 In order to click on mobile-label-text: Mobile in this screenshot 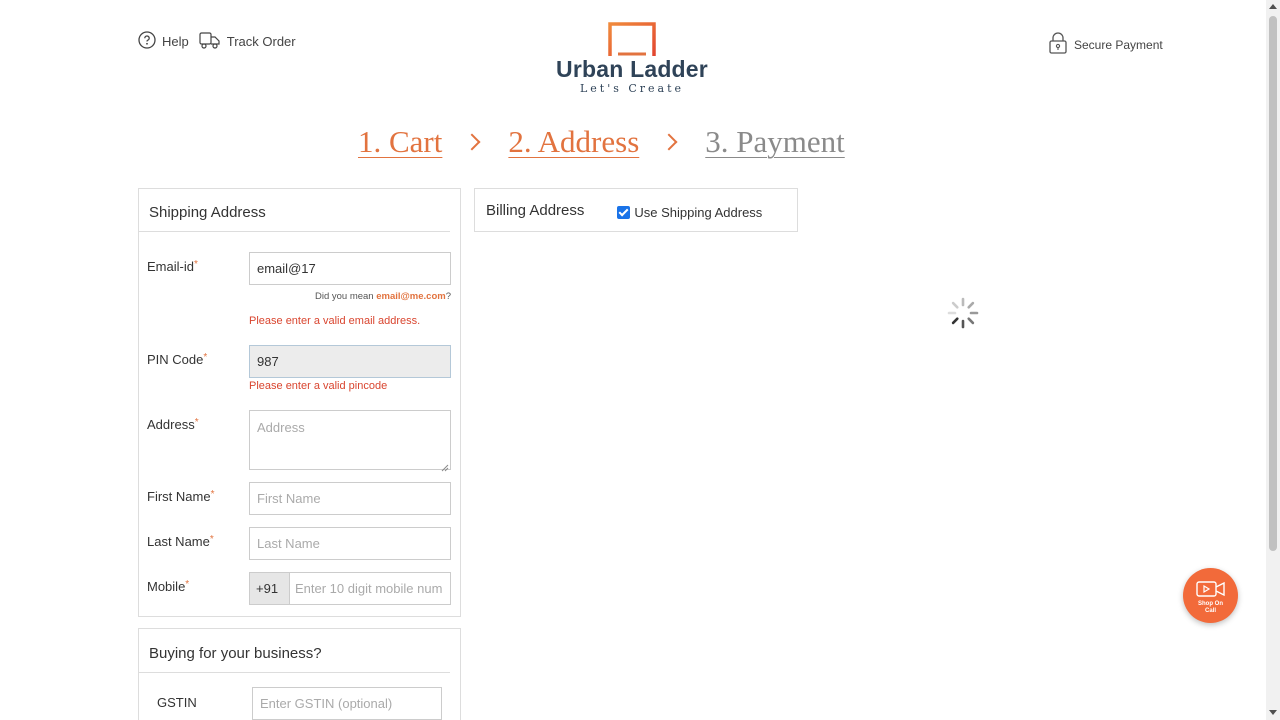, I will do `click(166, 586)`.